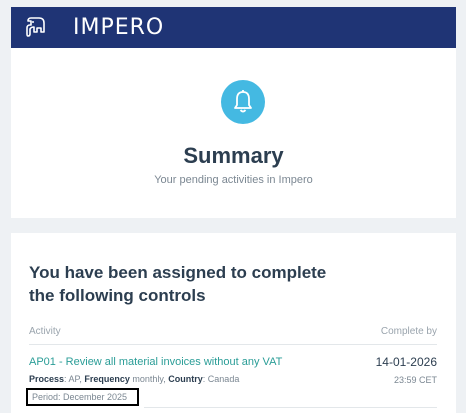  What do you see at coordinates (406, 362) in the screenshot?
I see `due-date: 14-01-2026` at bounding box center [406, 362].